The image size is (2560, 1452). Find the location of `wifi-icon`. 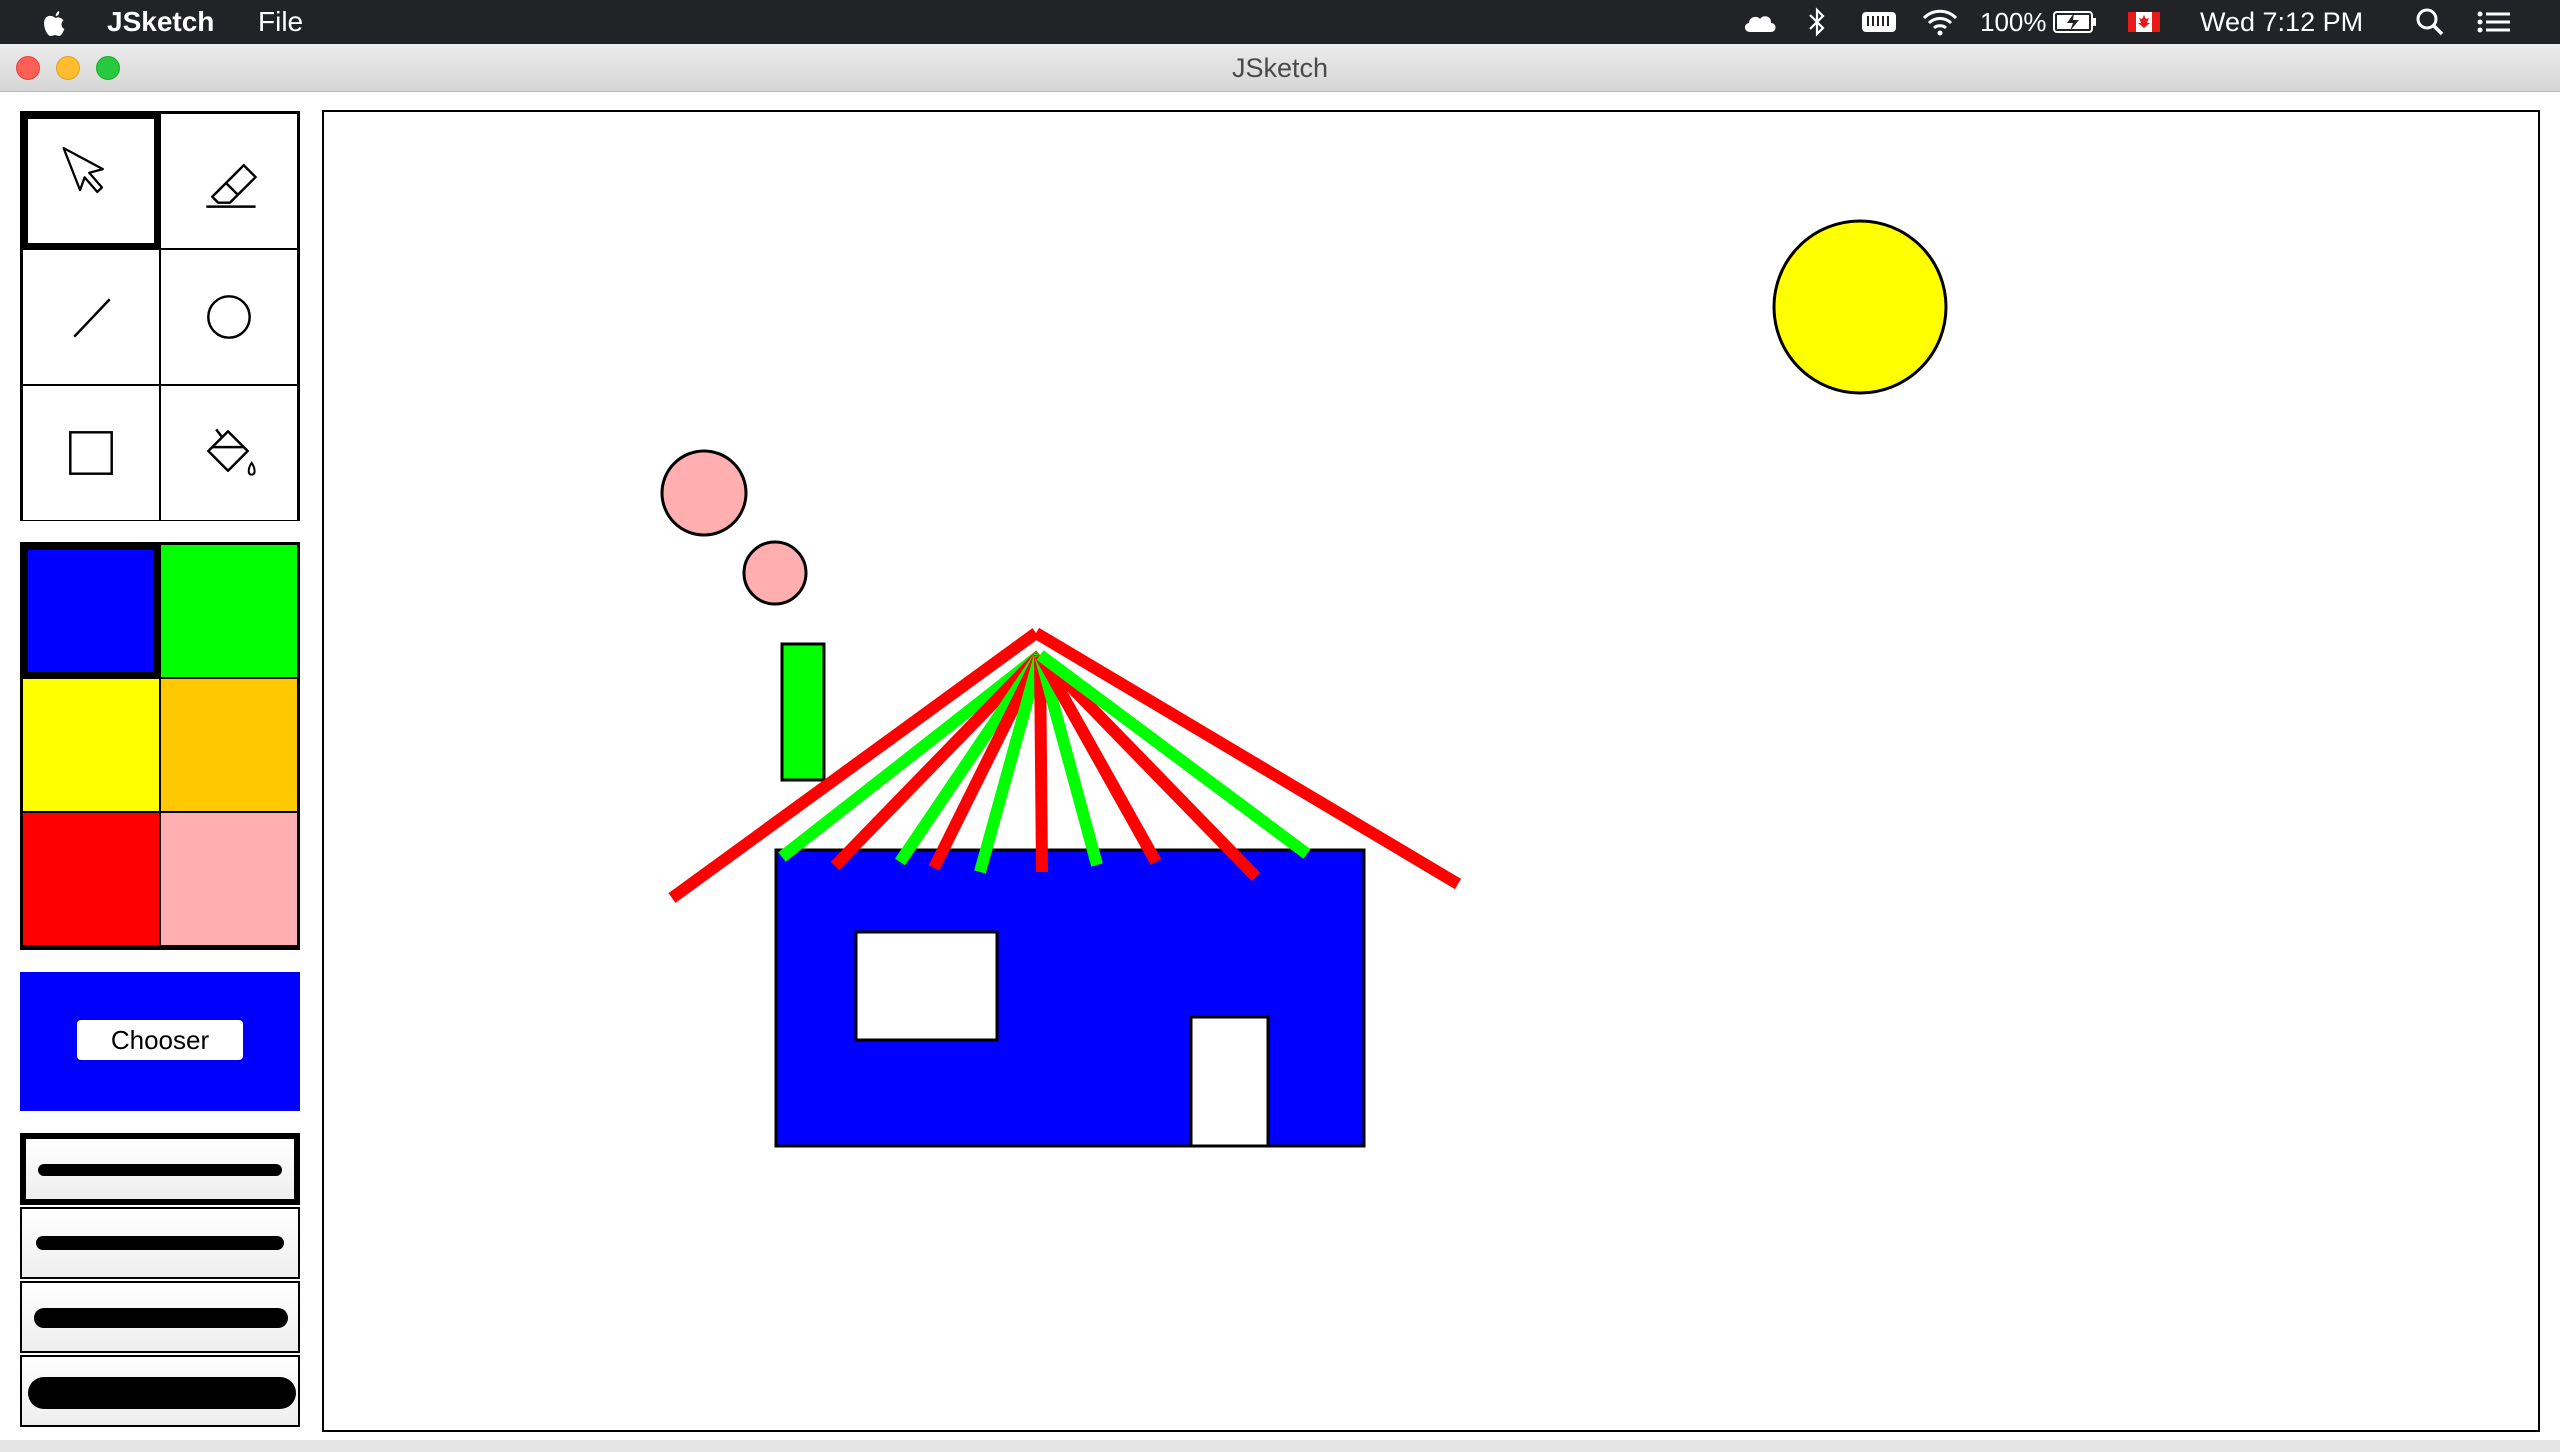

wifi-icon is located at coordinates (1940, 22).